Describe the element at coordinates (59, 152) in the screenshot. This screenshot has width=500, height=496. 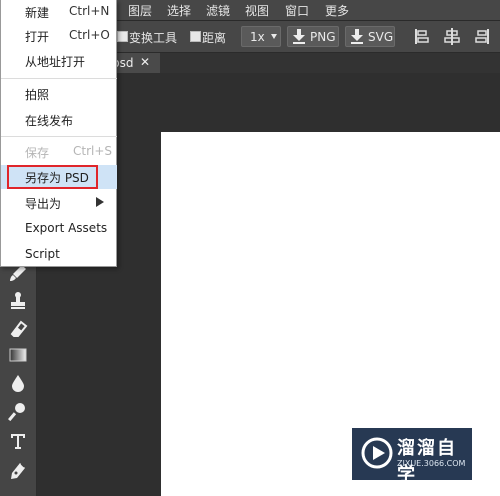
I see `menu-item-save: 保存 Ctrl+S` at that location.